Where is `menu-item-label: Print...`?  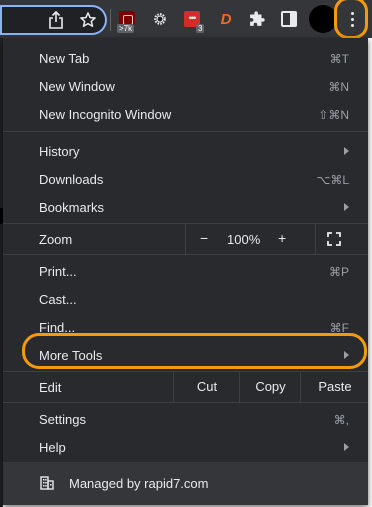 menu-item-label: Print... is located at coordinates (58, 271).